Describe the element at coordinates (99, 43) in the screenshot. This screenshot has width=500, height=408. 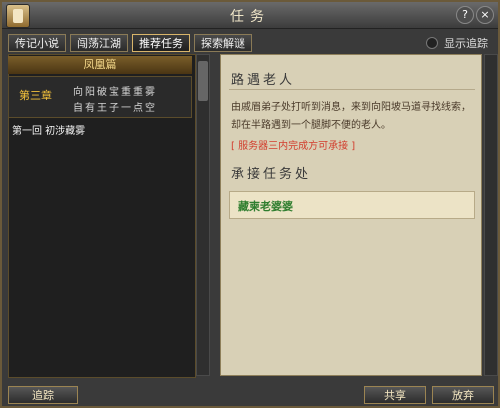
I see `tab-jianghu: 闯荡江湖` at that location.